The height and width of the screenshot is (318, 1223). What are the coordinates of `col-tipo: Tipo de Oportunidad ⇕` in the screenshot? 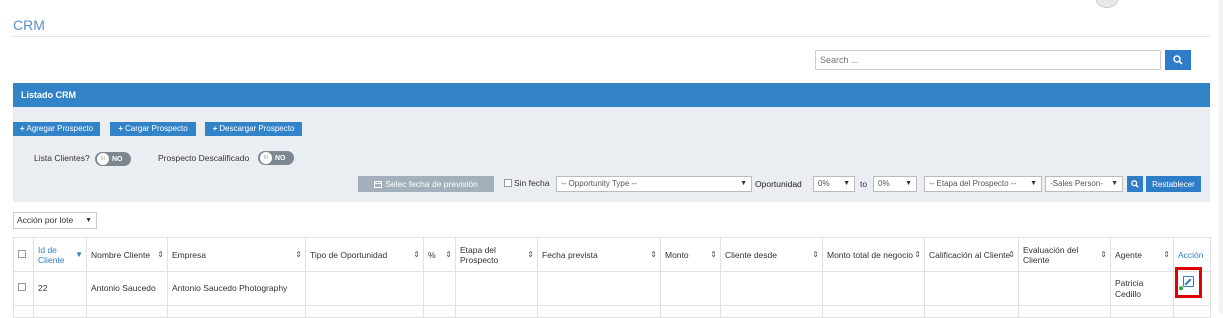 It's located at (364, 254).